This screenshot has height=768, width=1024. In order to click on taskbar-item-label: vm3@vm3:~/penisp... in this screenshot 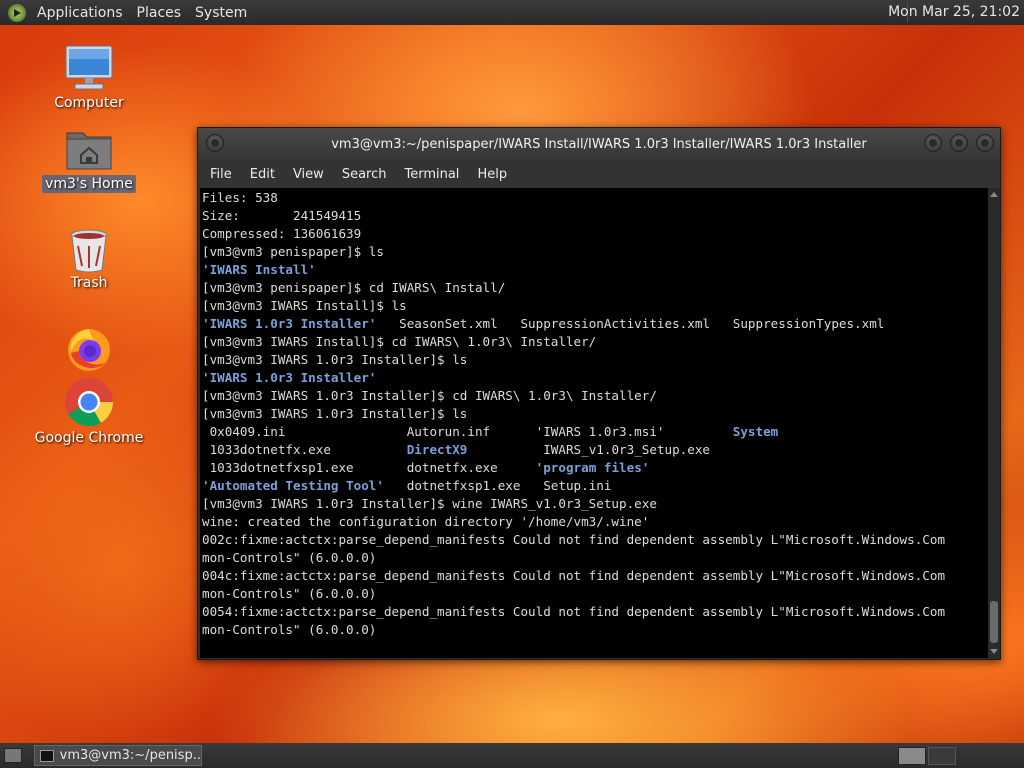, I will do `click(130, 755)`.